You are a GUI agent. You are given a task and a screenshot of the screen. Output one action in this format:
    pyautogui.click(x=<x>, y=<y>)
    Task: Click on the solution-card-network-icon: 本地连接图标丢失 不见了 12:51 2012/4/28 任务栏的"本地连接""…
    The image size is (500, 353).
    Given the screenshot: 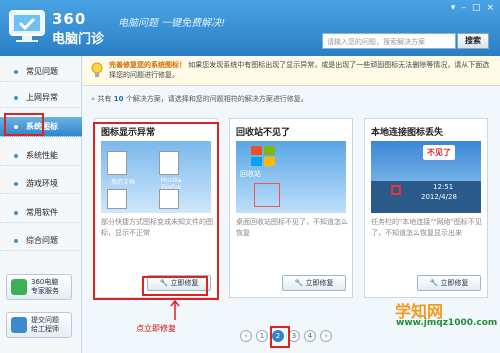 What is the action you would take?
    pyautogui.click(x=426, y=208)
    